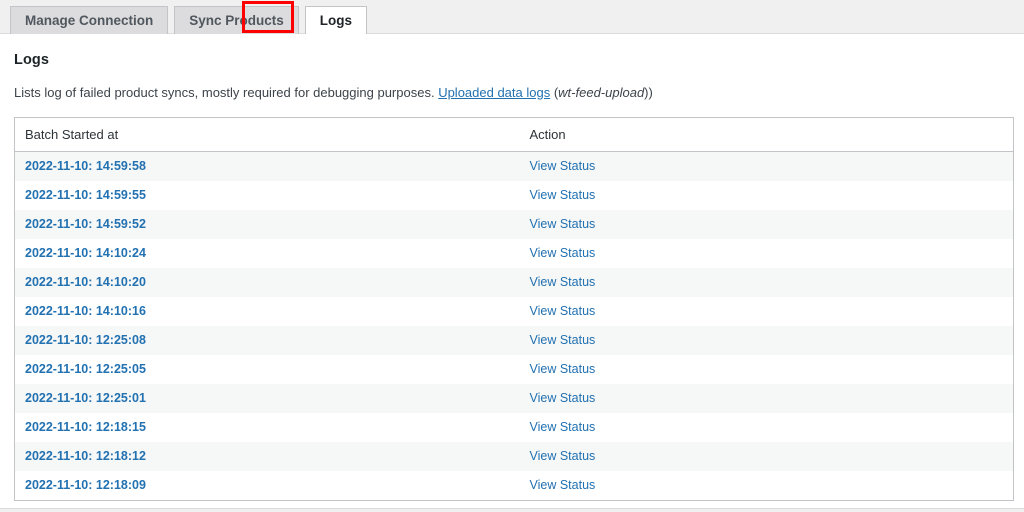  I want to click on cell-batch-started-at: 2022-11-10: 14:10:24, so click(267, 253).